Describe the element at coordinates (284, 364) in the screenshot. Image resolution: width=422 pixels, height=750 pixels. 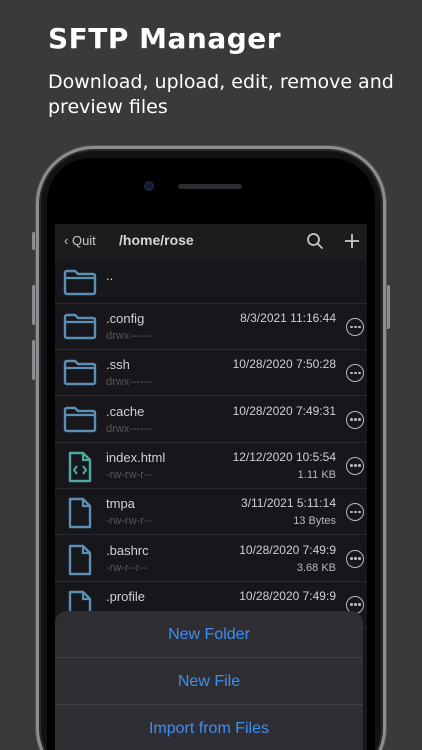
I see `file-modified-date: 10/28/2020 7:50:28` at that location.